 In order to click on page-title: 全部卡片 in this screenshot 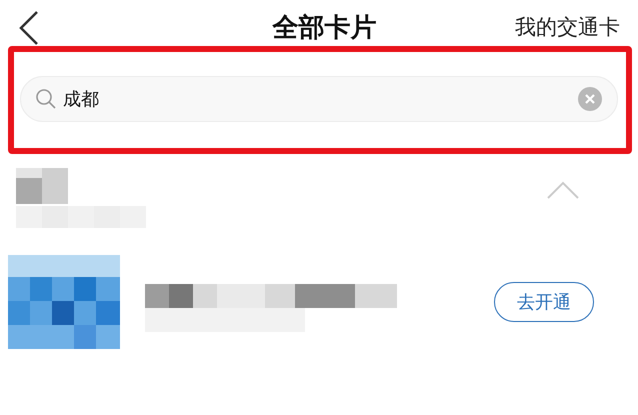, I will do `click(324, 28)`.